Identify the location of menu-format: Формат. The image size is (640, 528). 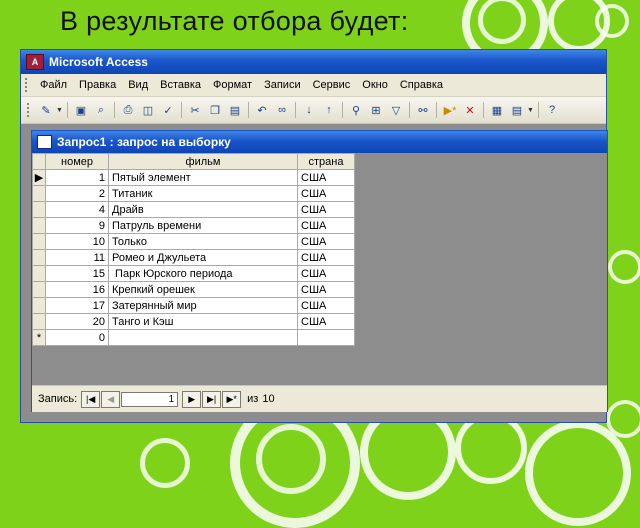
(232, 85).